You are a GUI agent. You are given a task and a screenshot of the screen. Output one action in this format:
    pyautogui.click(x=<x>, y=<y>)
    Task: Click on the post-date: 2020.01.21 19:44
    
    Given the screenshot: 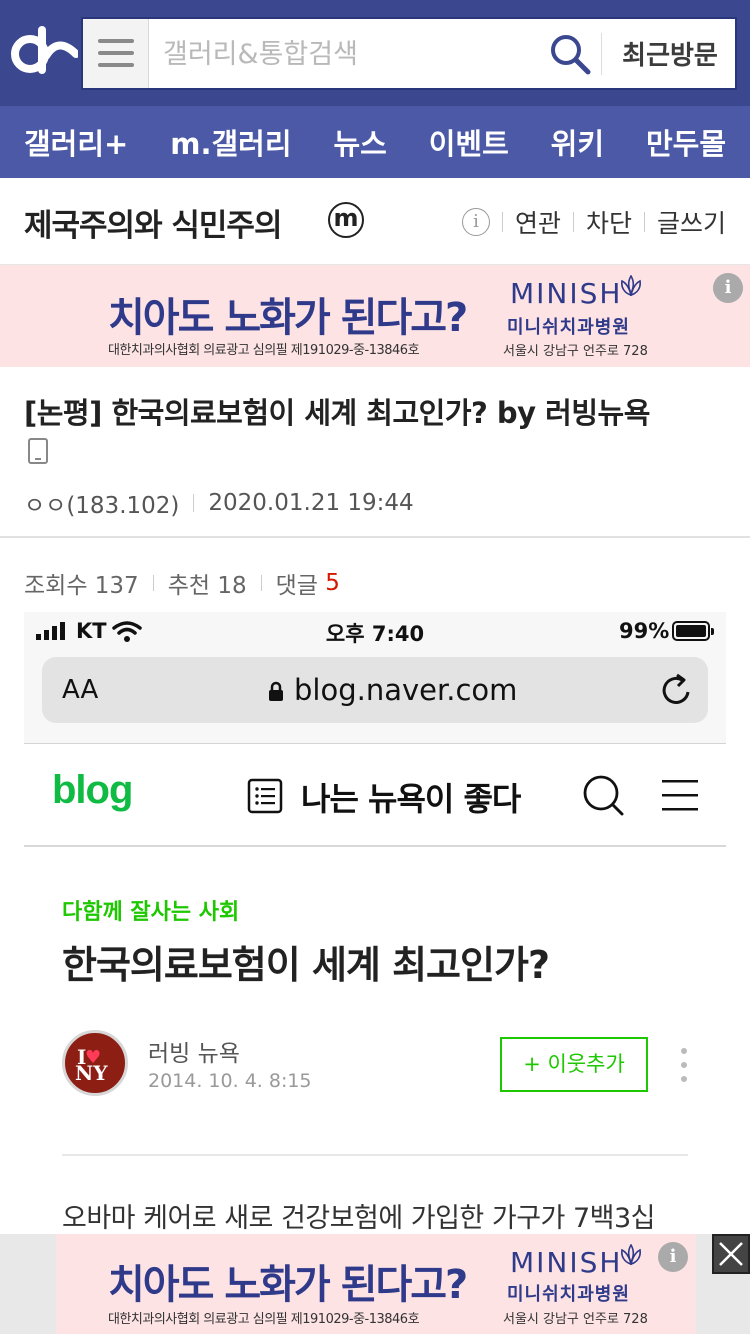 What is the action you would take?
    pyautogui.click(x=311, y=503)
    